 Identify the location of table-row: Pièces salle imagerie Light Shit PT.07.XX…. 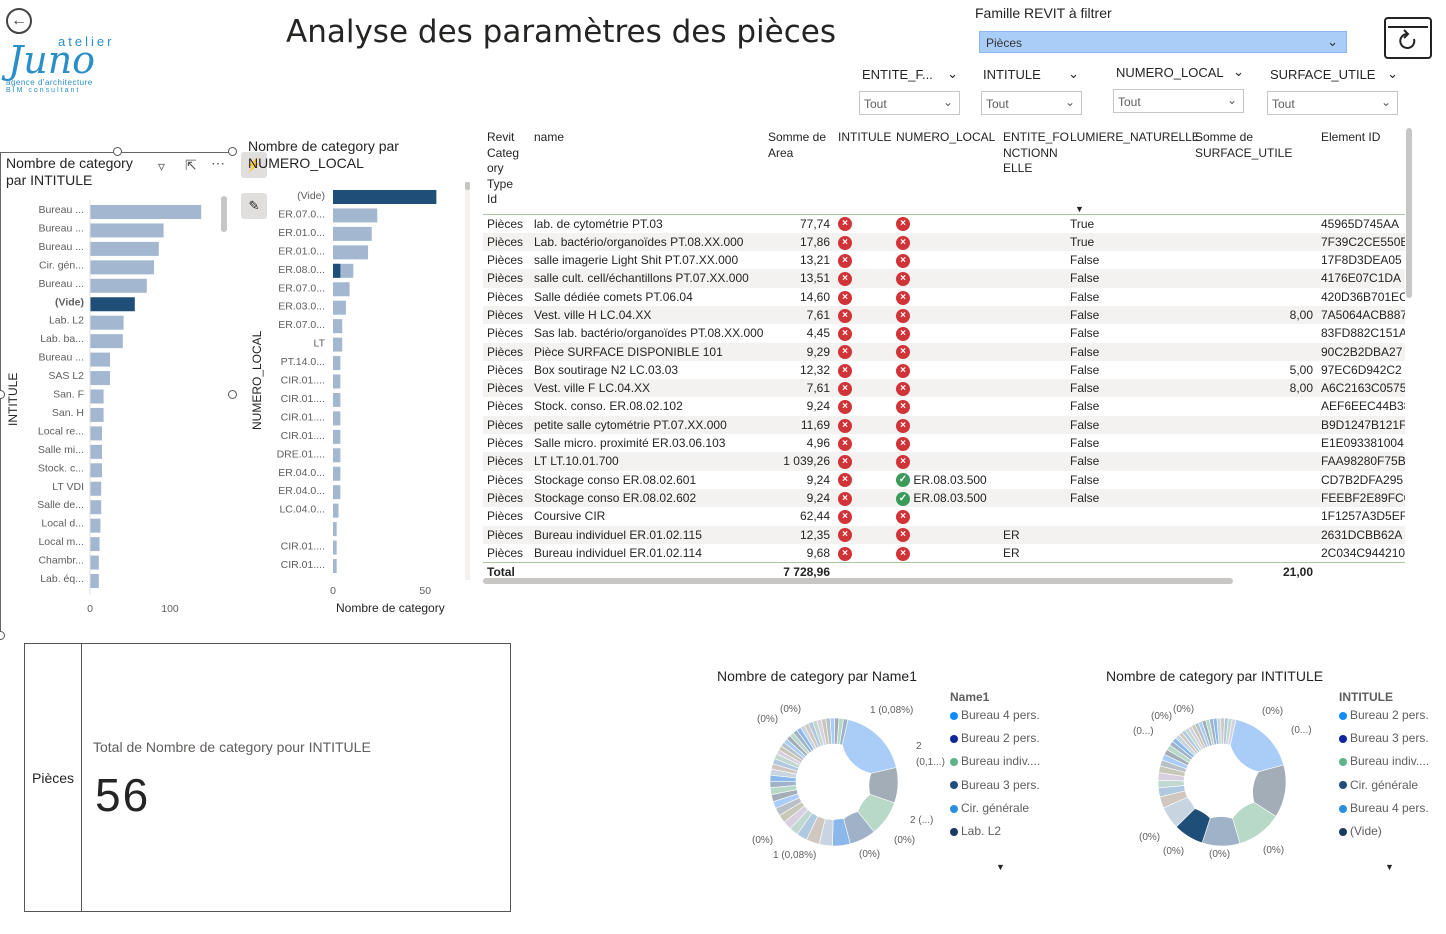
(944, 260).